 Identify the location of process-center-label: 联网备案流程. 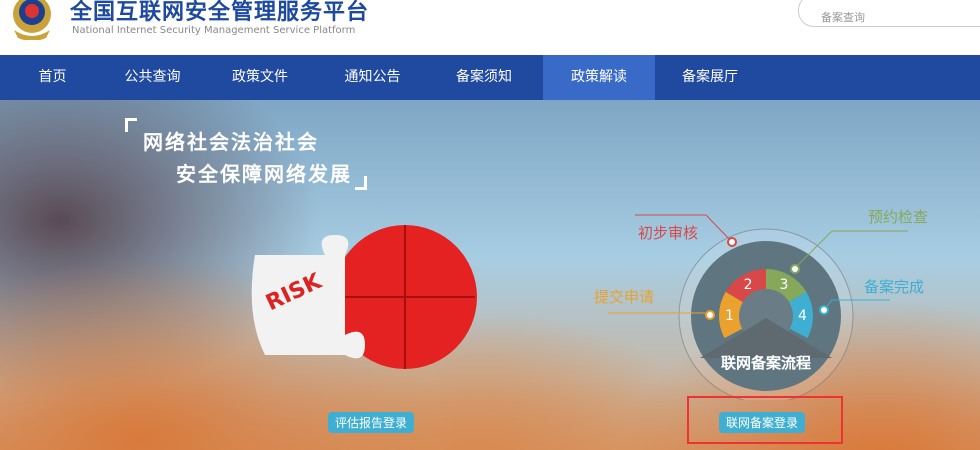
(766, 363).